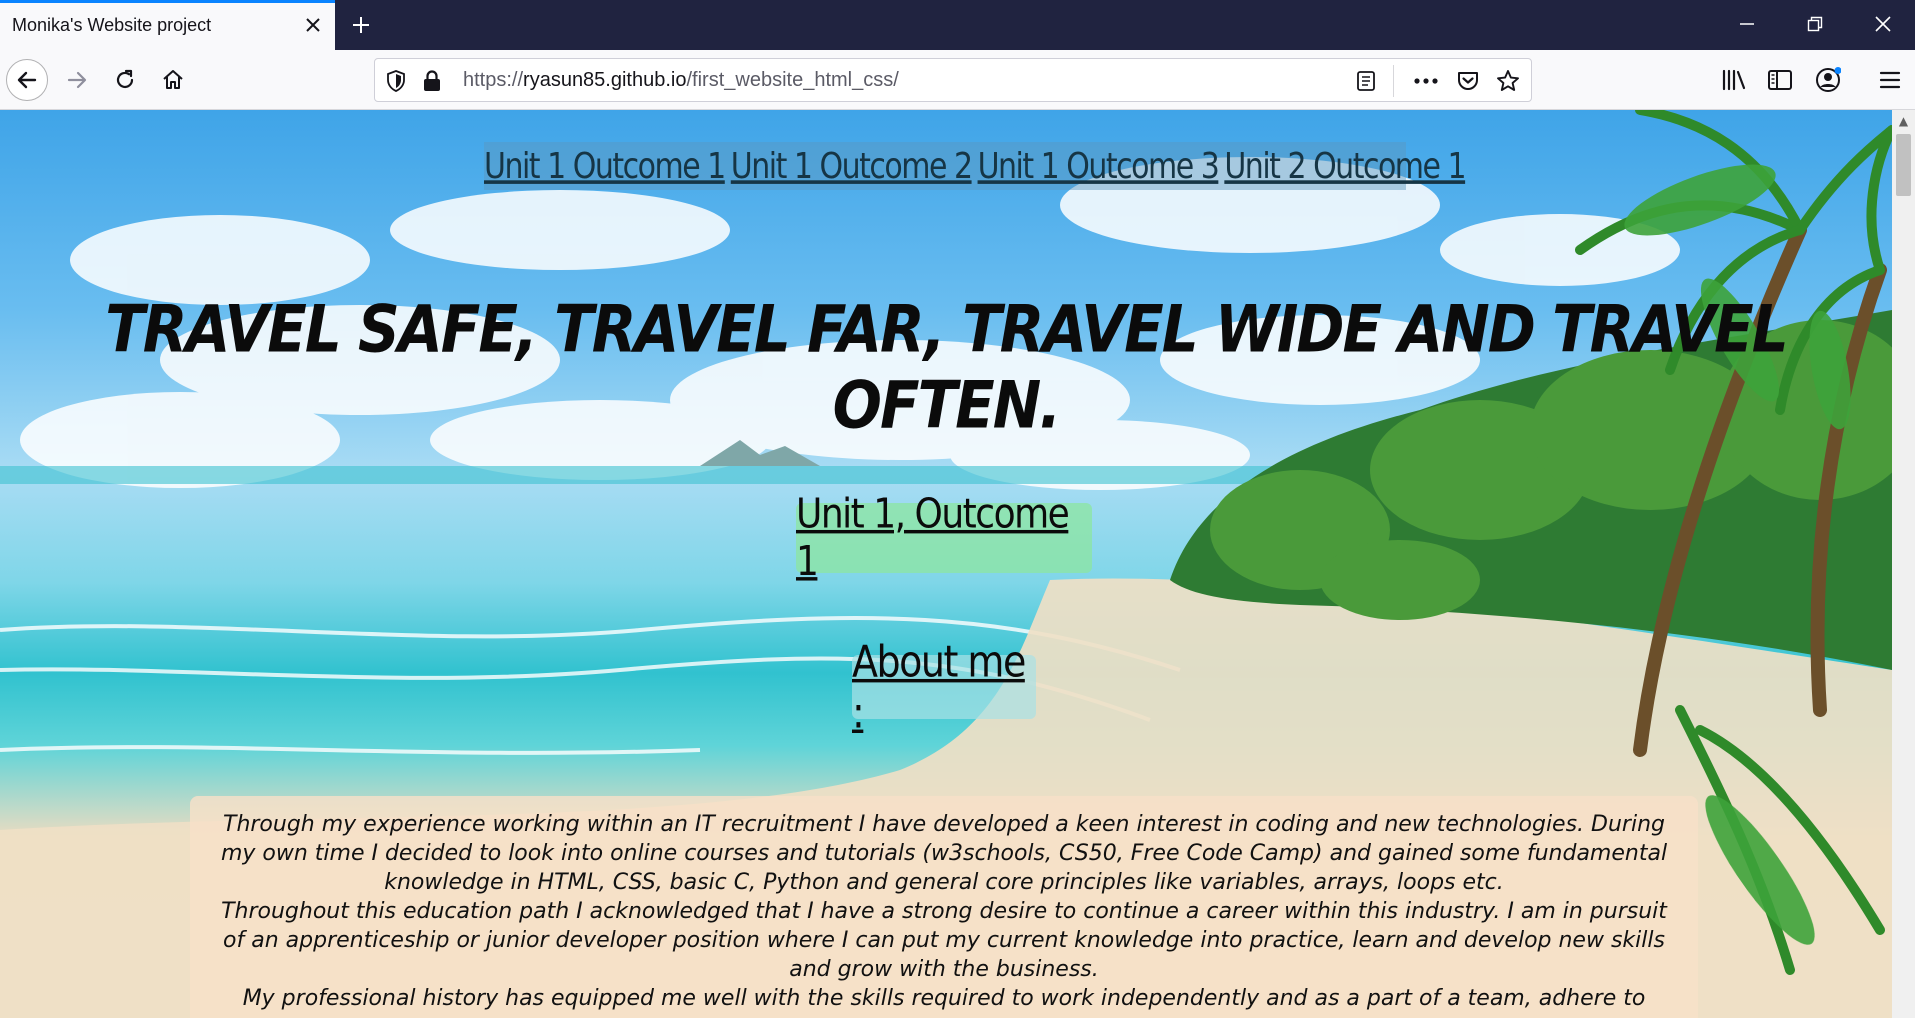  What do you see at coordinates (125, 80) in the screenshot?
I see `reload-icon` at bounding box center [125, 80].